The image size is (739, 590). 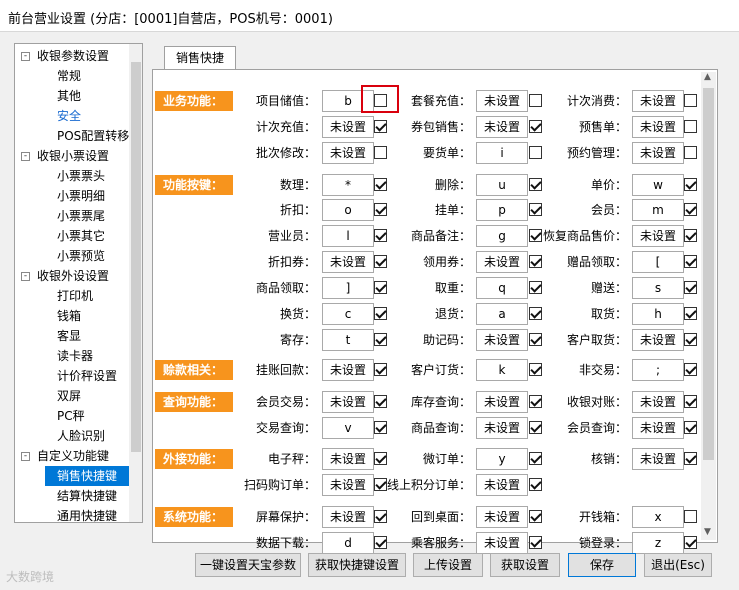 What do you see at coordinates (502, 153) in the screenshot?
I see `shortcut-key-field: i` at bounding box center [502, 153].